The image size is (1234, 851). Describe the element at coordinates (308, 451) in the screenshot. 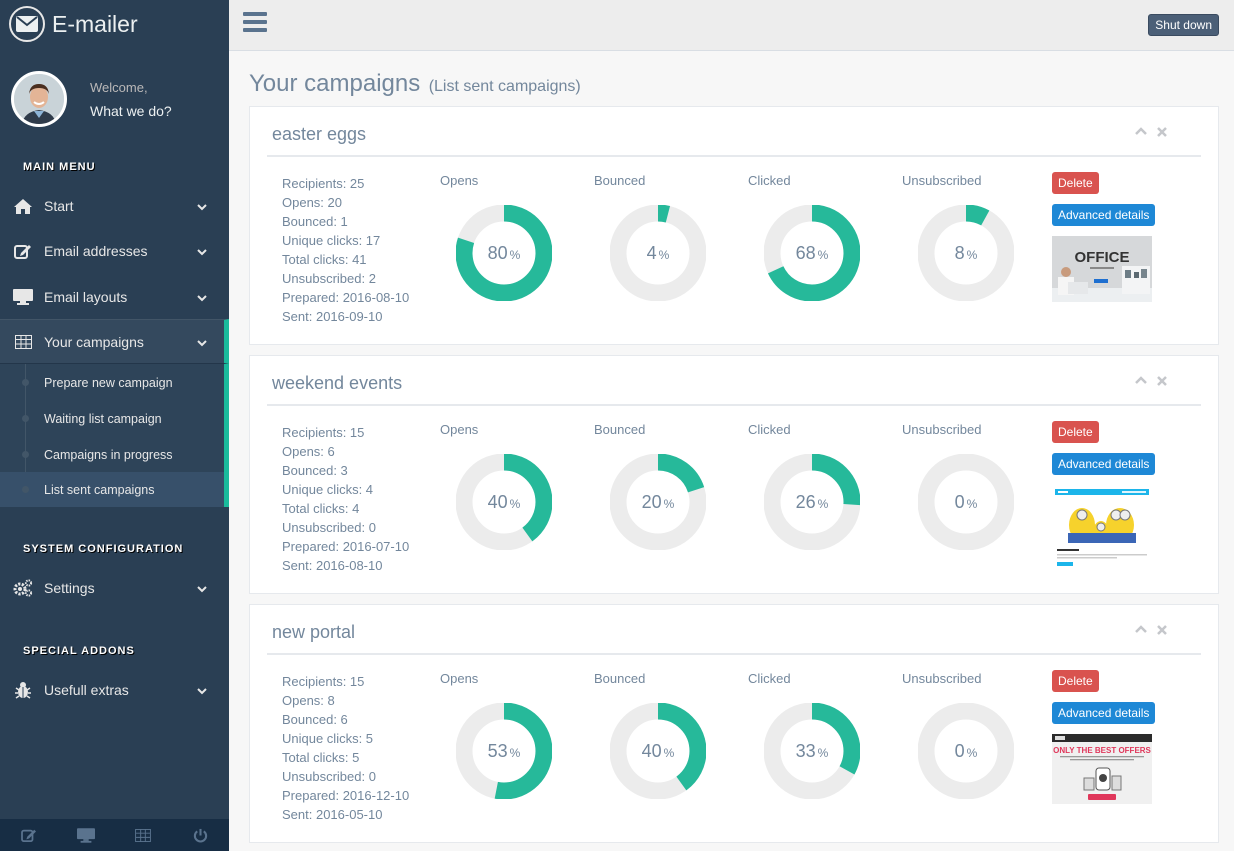

I see `stat-line: Opens: 6` at that location.